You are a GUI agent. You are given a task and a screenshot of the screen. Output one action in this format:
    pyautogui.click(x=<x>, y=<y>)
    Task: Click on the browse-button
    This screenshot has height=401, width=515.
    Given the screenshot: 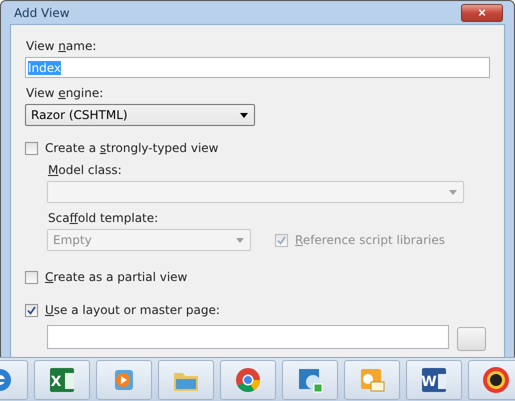 What is the action you would take?
    pyautogui.click(x=471, y=339)
    